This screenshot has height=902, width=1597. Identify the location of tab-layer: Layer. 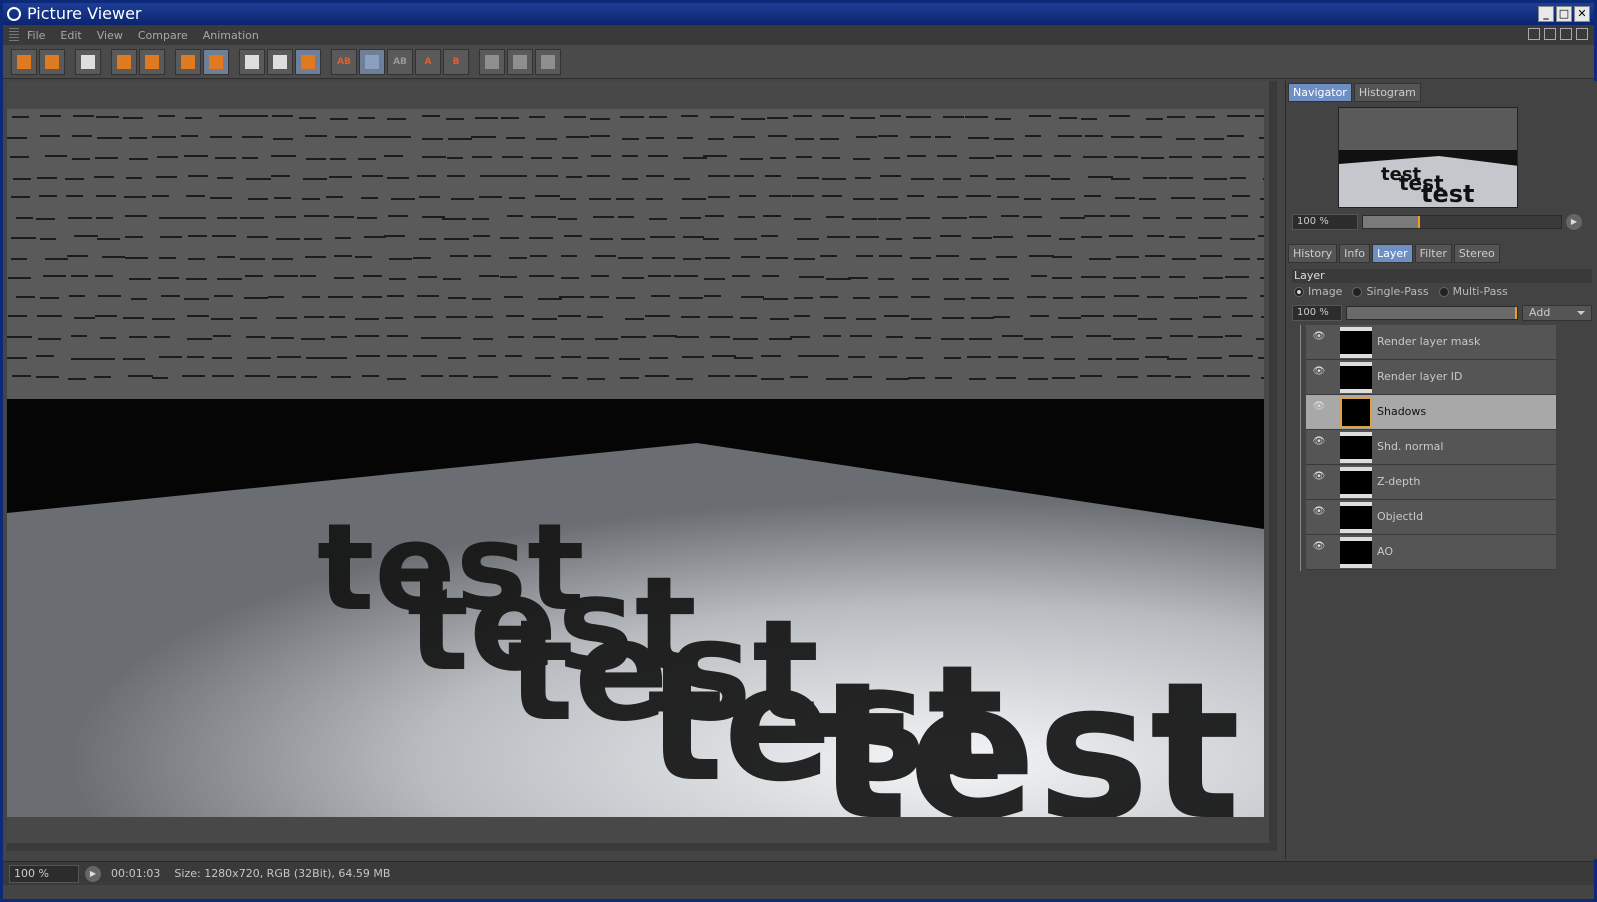
(1392, 253).